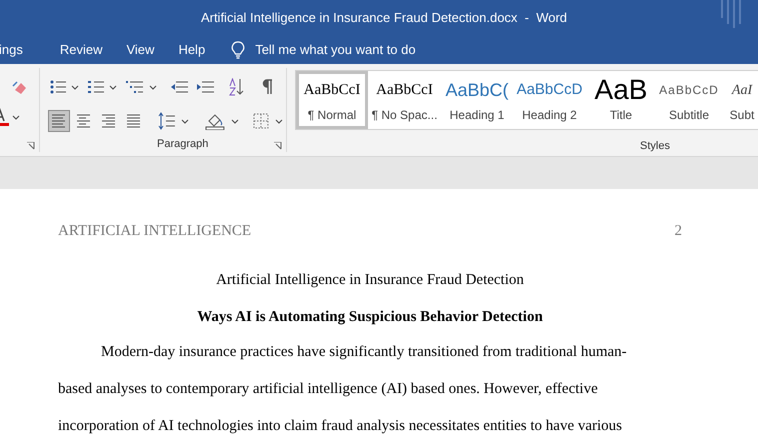 This screenshot has width=758, height=438. I want to click on align-left-icon, so click(58, 121).